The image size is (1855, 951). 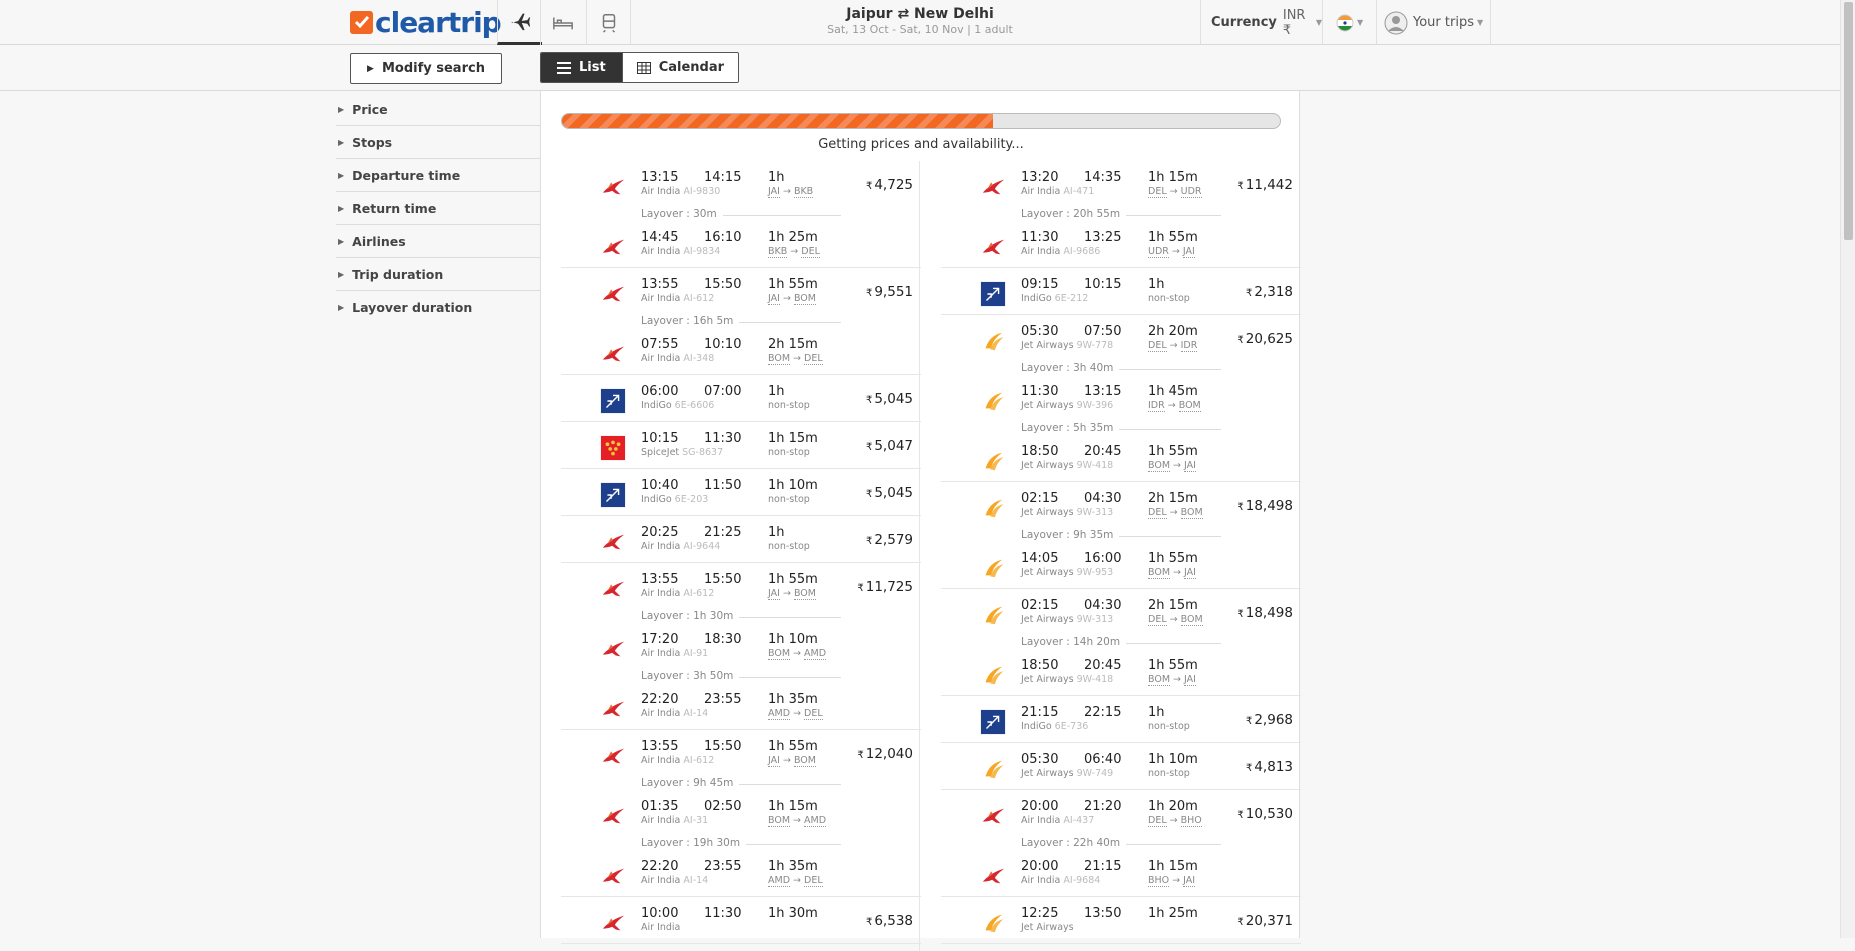 What do you see at coordinates (438, 307) in the screenshot?
I see `filter-layover-duration: ▶ Layover duration` at bounding box center [438, 307].